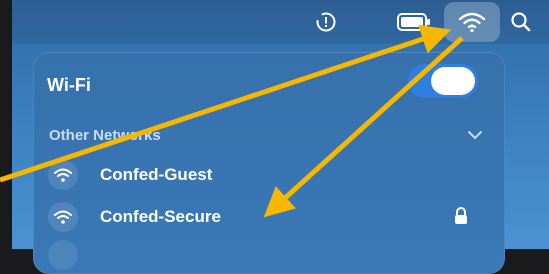 This screenshot has width=549, height=274. I want to click on network-name: Confed-Guest, so click(156, 174).